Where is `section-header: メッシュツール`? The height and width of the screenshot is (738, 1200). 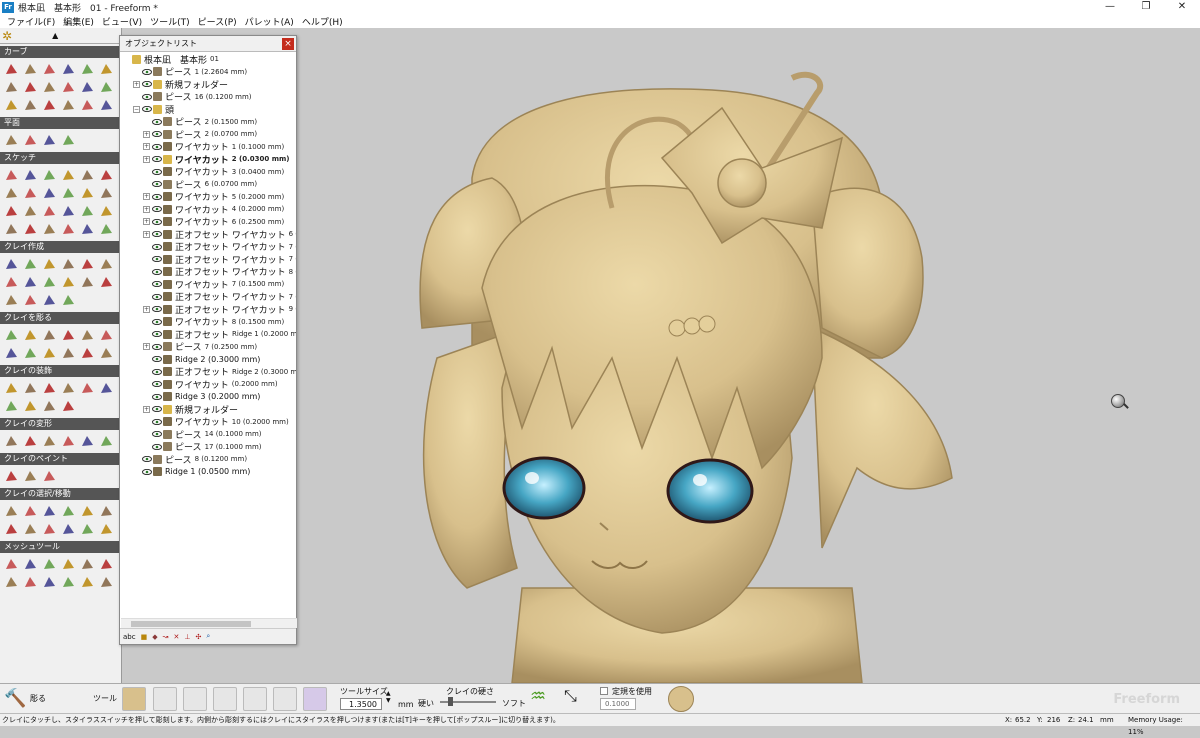
section-header: メッシュツール is located at coordinates (60, 547).